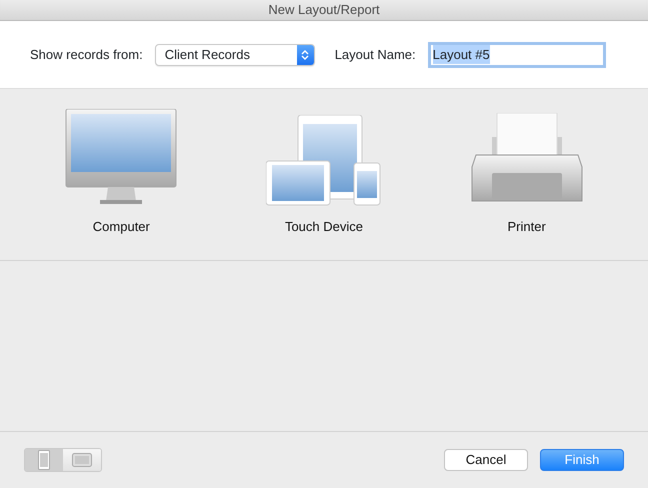 The width and height of the screenshot is (648, 488). Describe the element at coordinates (324, 160) in the screenshot. I see `tablet-phone-icon` at that location.